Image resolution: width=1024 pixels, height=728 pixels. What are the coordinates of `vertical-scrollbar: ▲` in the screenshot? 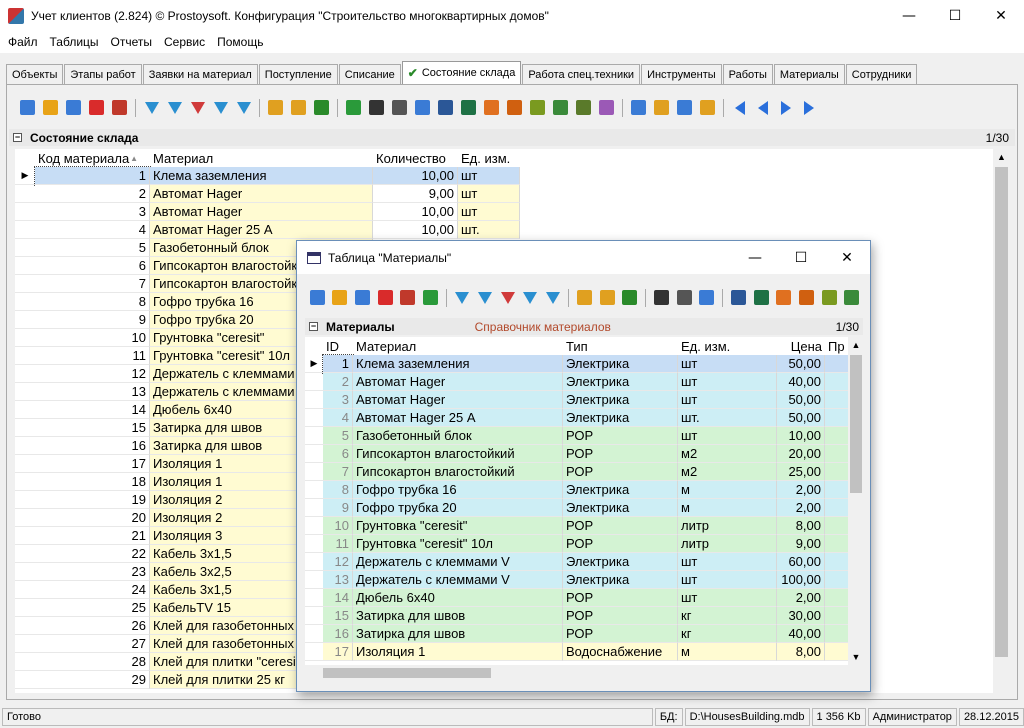 It's located at (1001, 421).